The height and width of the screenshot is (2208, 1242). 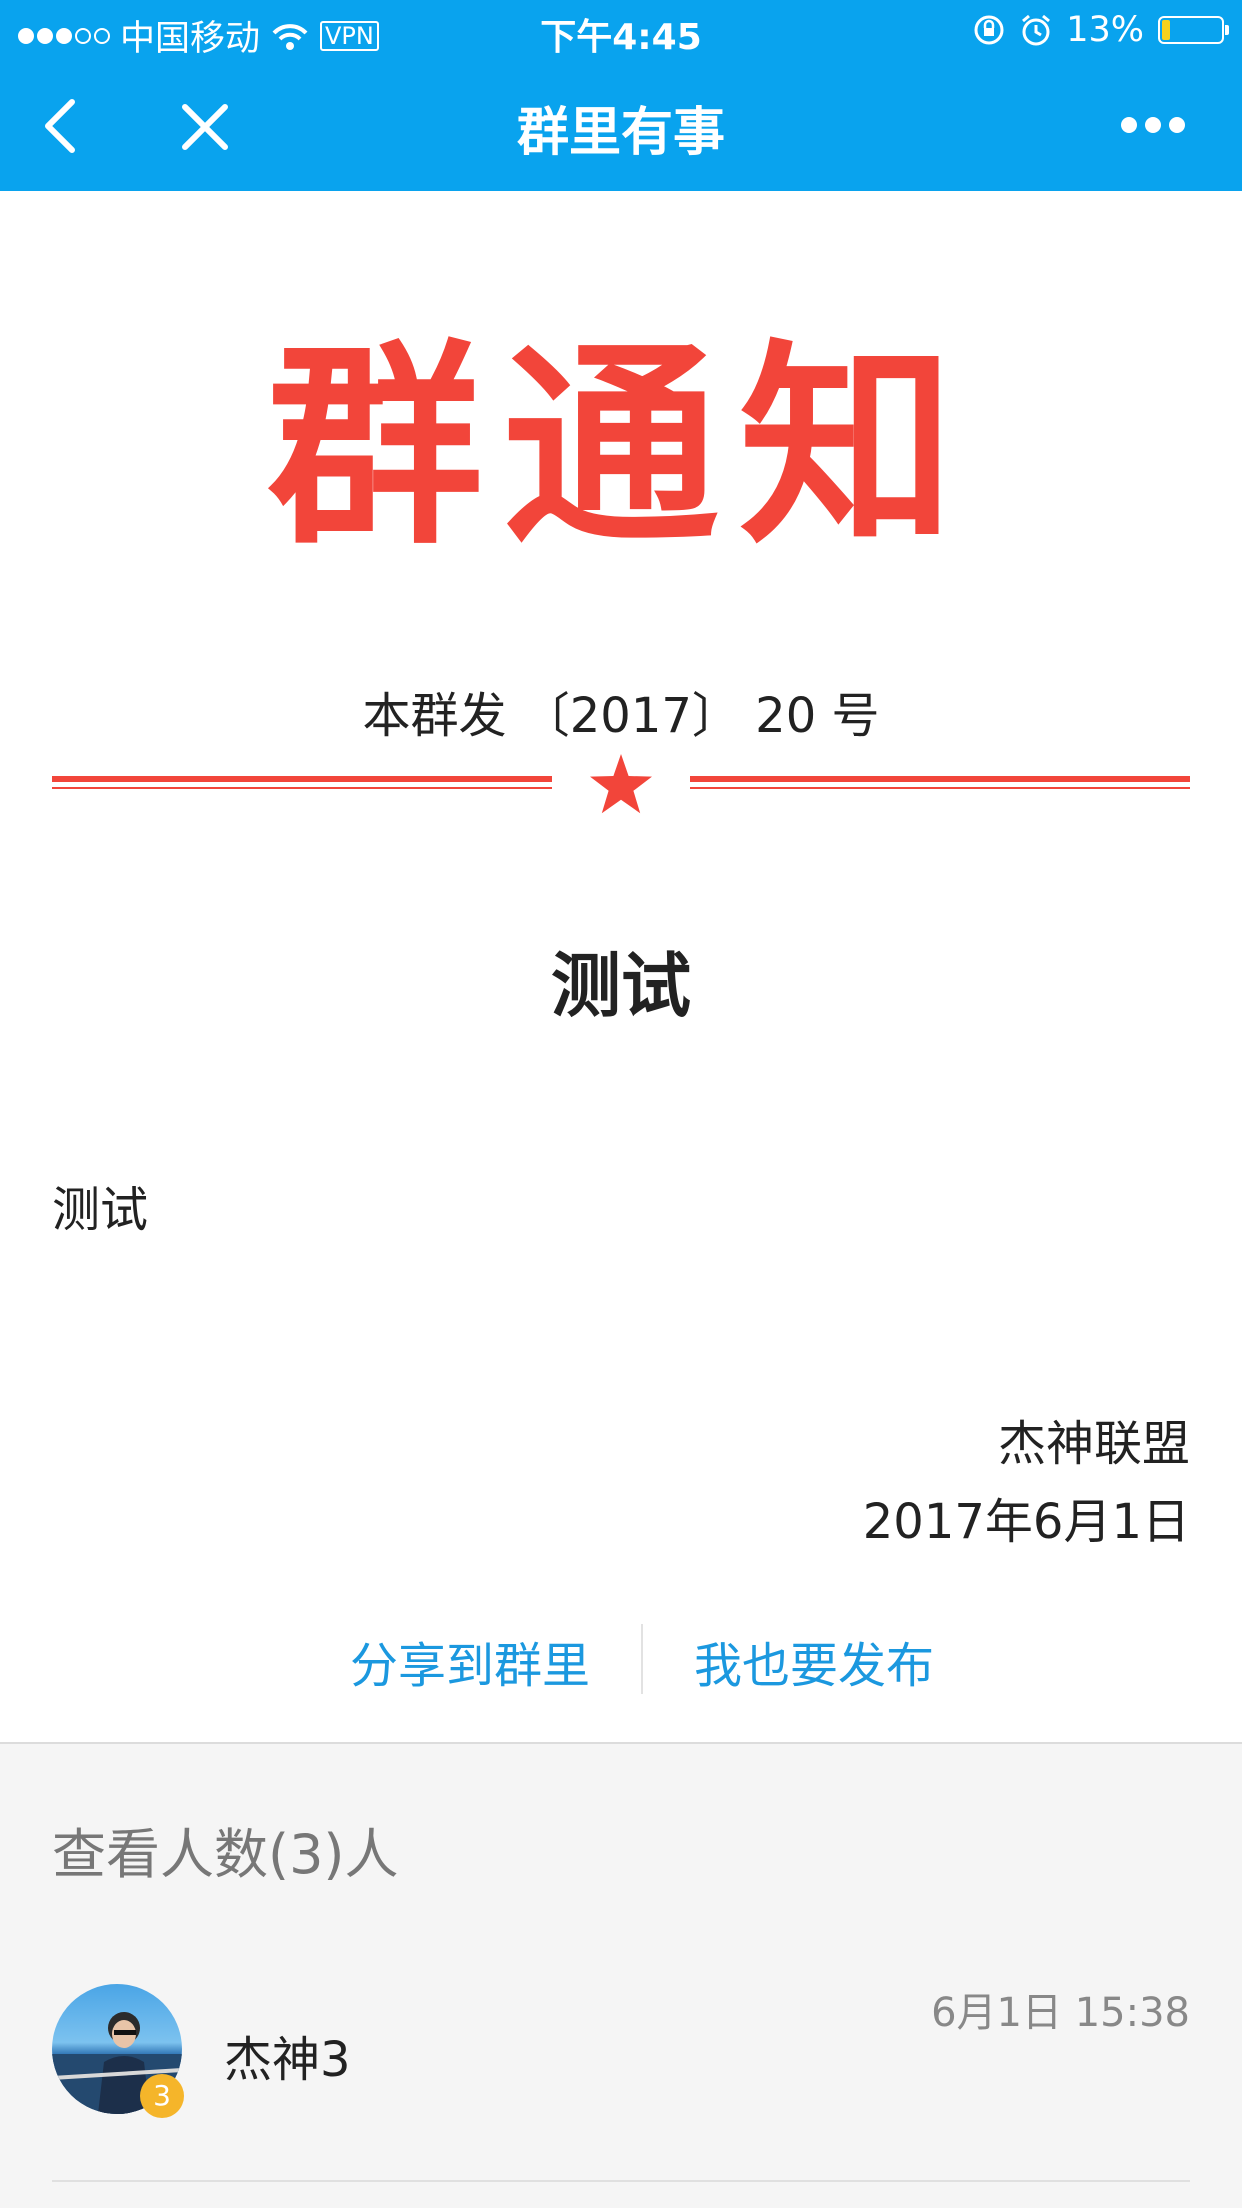 I want to click on share-to-group-link: 分享到群里, so click(x=470, y=1661).